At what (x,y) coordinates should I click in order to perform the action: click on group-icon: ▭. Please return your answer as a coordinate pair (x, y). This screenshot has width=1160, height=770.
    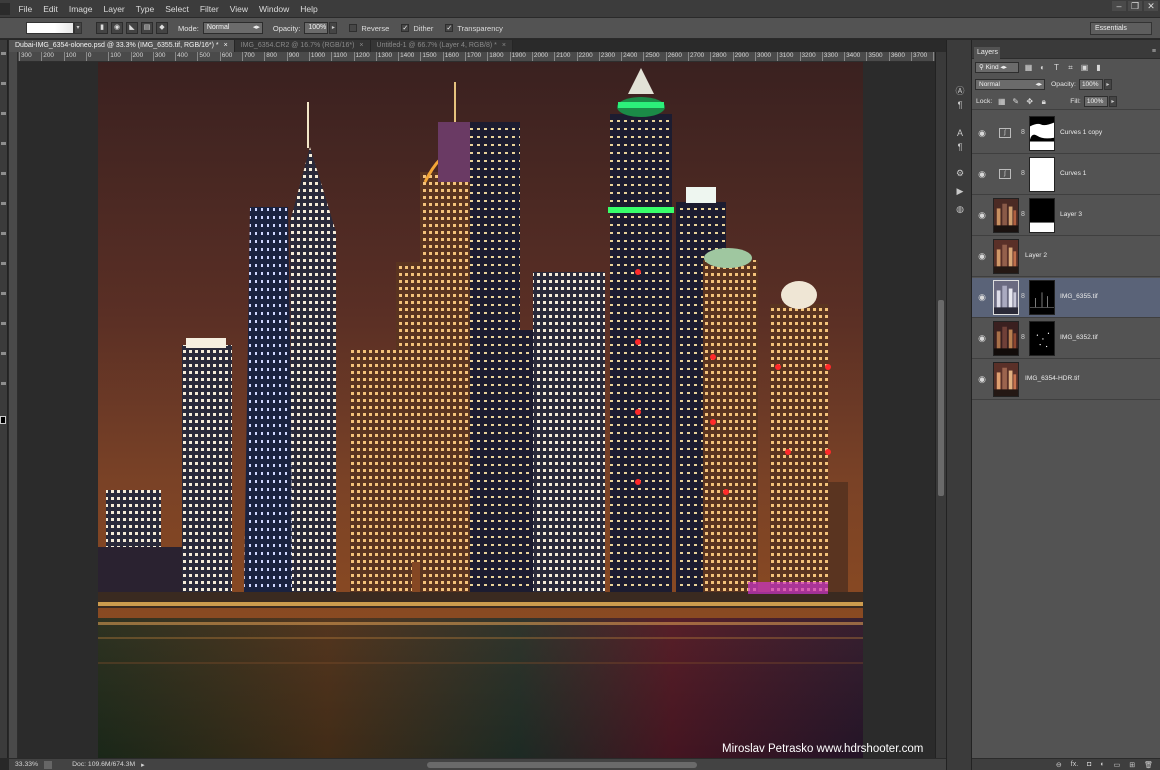
    Looking at the image, I should click on (1117, 765).